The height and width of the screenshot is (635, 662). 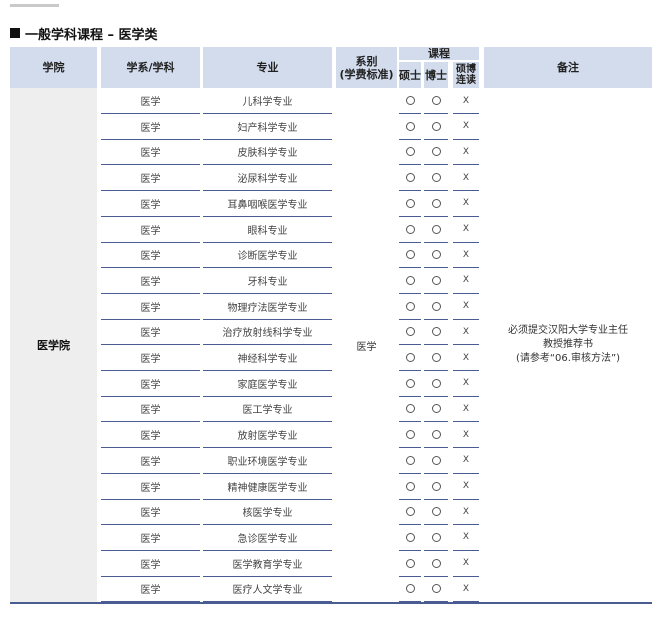 What do you see at coordinates (267, 230) in the screenshot?
I see `major-cell: 眼科专业` at bounding box center [267, 230].